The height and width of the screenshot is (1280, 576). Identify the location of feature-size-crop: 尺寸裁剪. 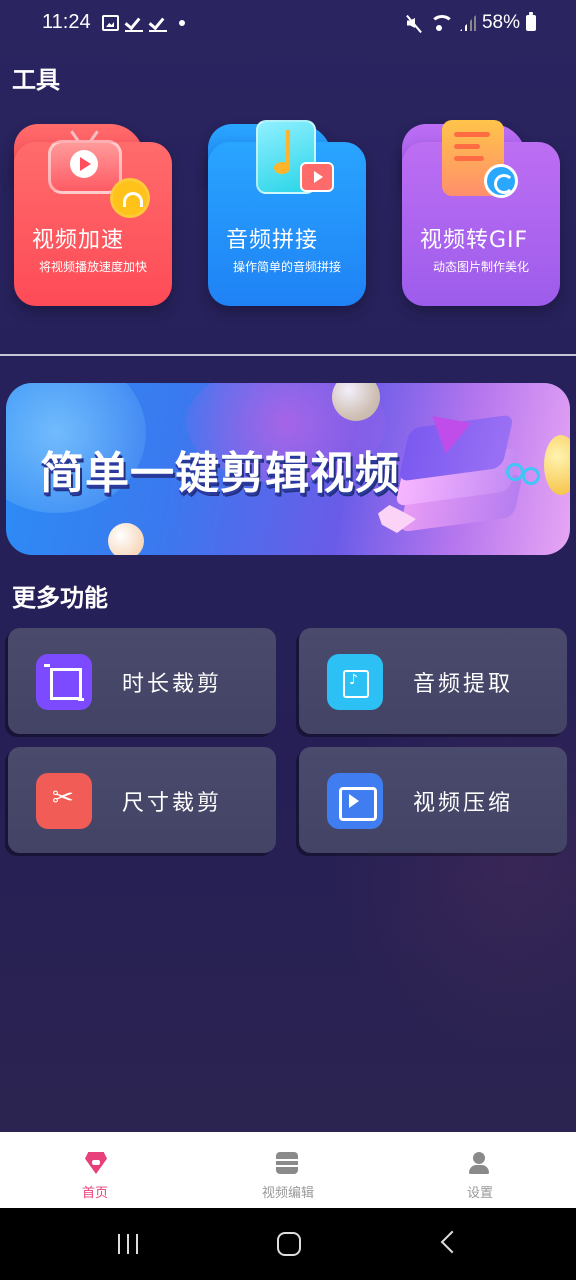
(142, 800).